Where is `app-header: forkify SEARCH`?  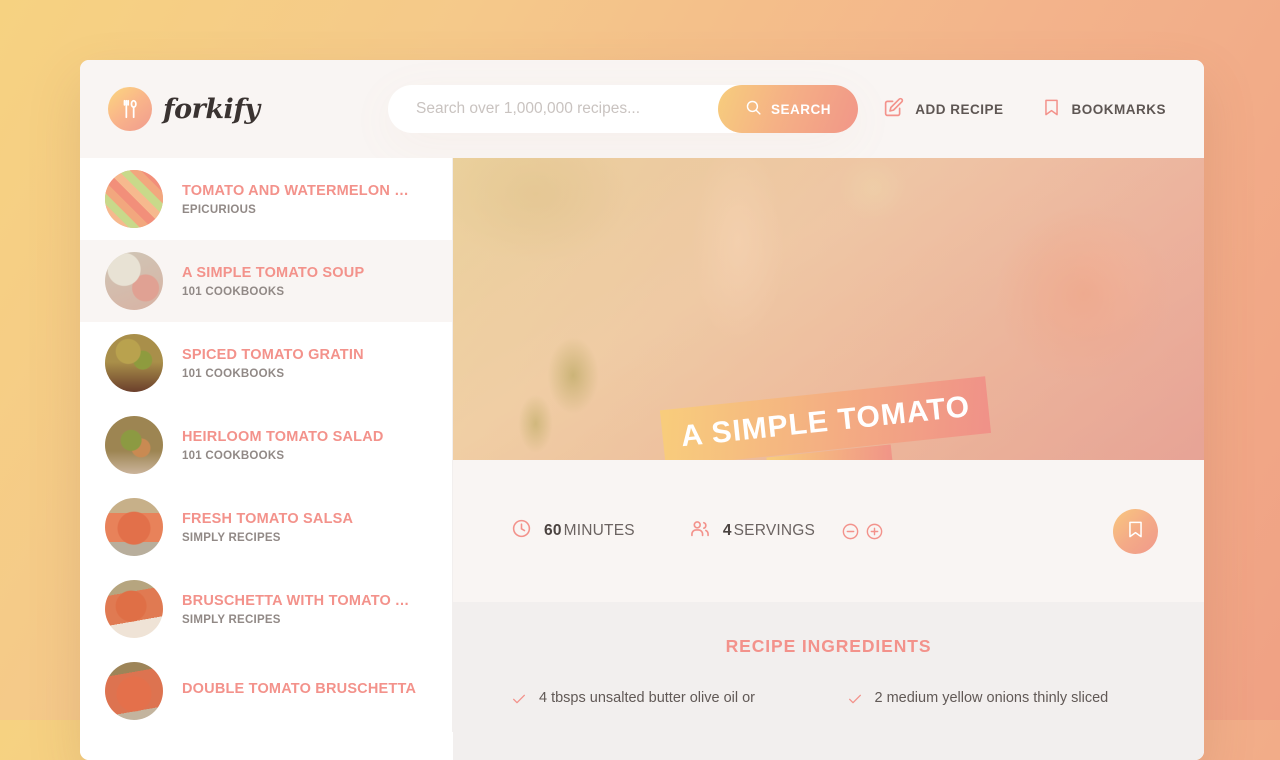 app-header: forkify SEARCH is located at coordinates (642, 109).